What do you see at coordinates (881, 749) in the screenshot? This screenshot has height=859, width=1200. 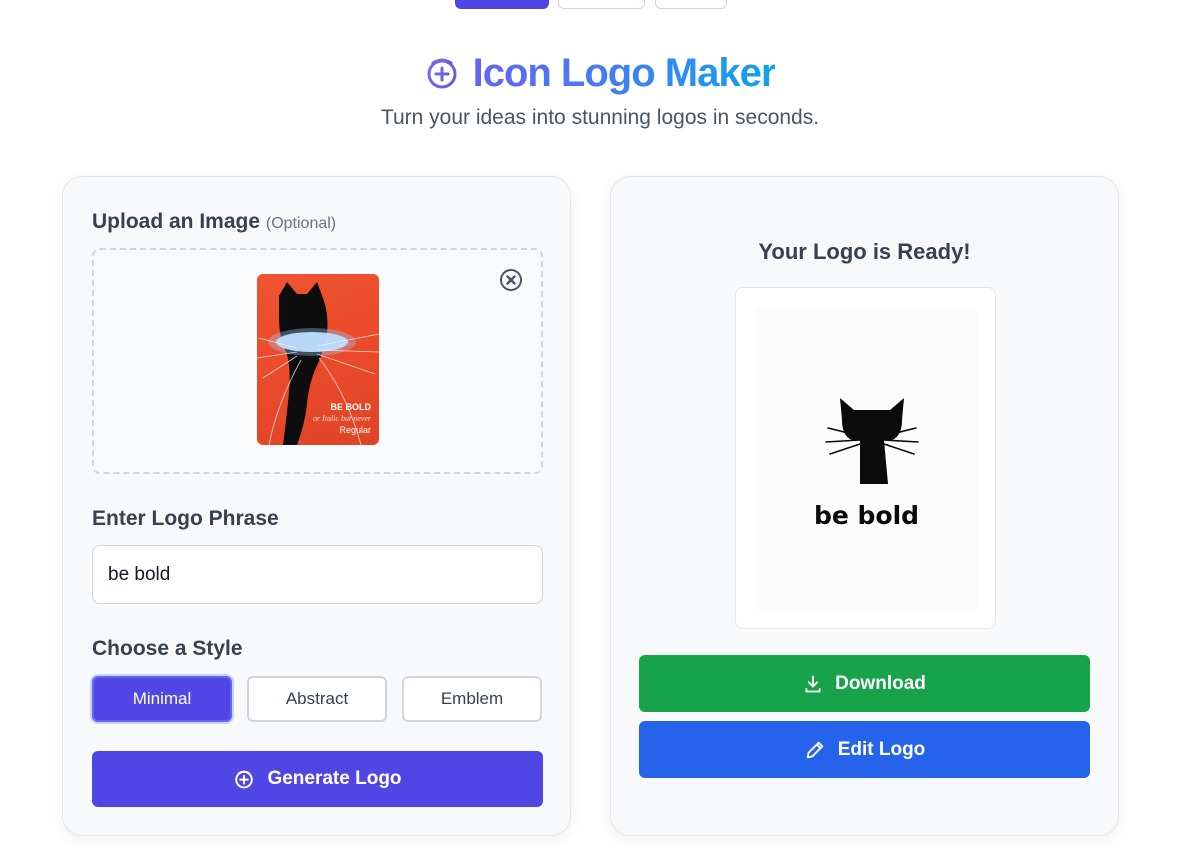 I see `edit-logo-label: Edit Logo` at bounding box center [881, 749].